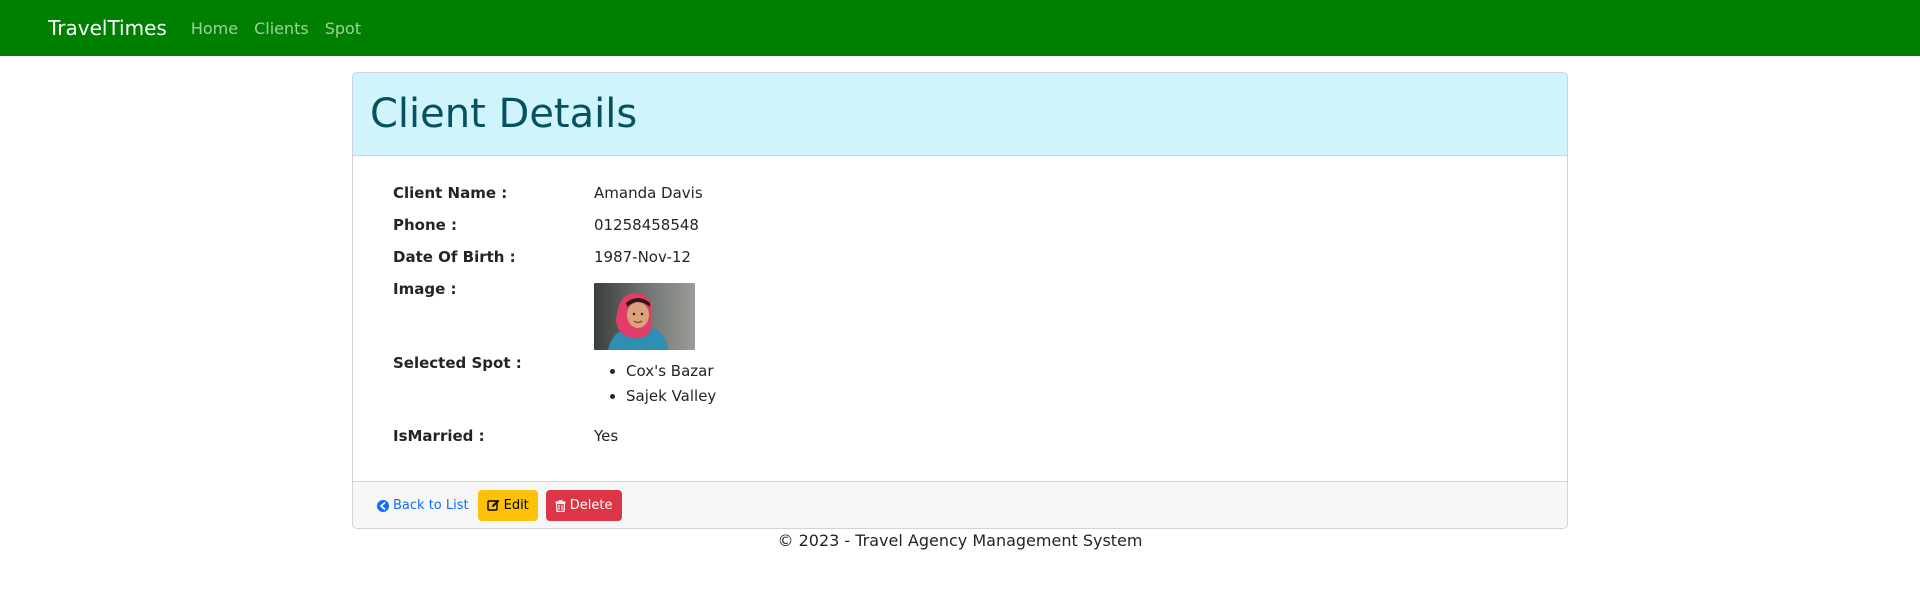 This screenshot has width=1920, height=590. I want to click on list-item: Sajek Valley, so click(671, 396).